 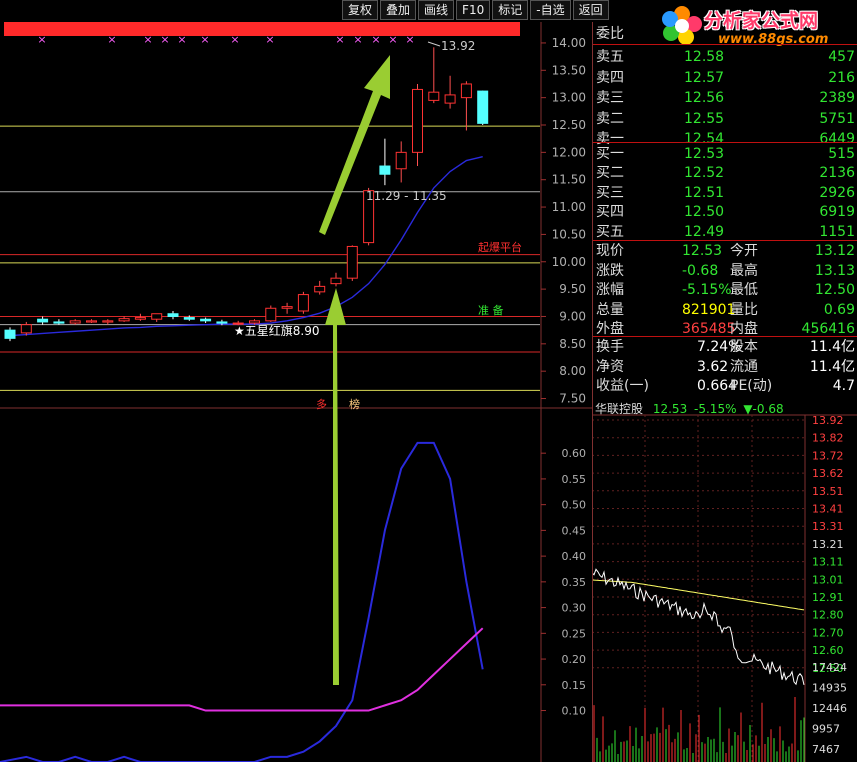 I want to click on buy-volume: 1151, so click(x=837, y=231).